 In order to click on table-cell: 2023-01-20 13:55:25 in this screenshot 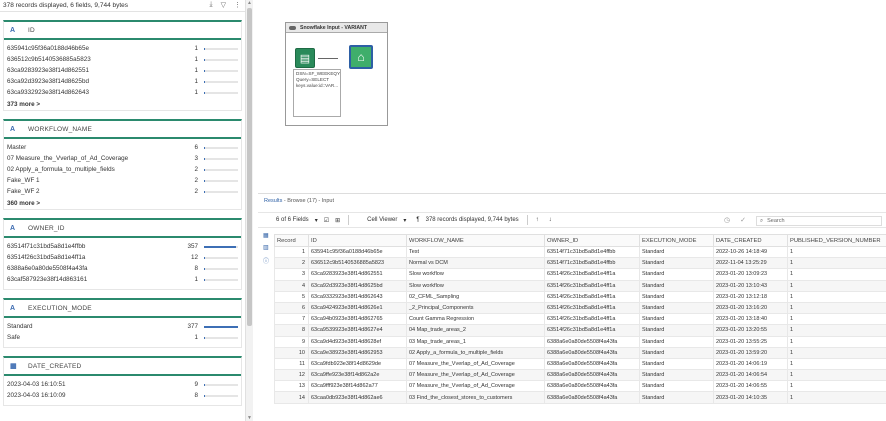, I will do `click(750, 341)`.